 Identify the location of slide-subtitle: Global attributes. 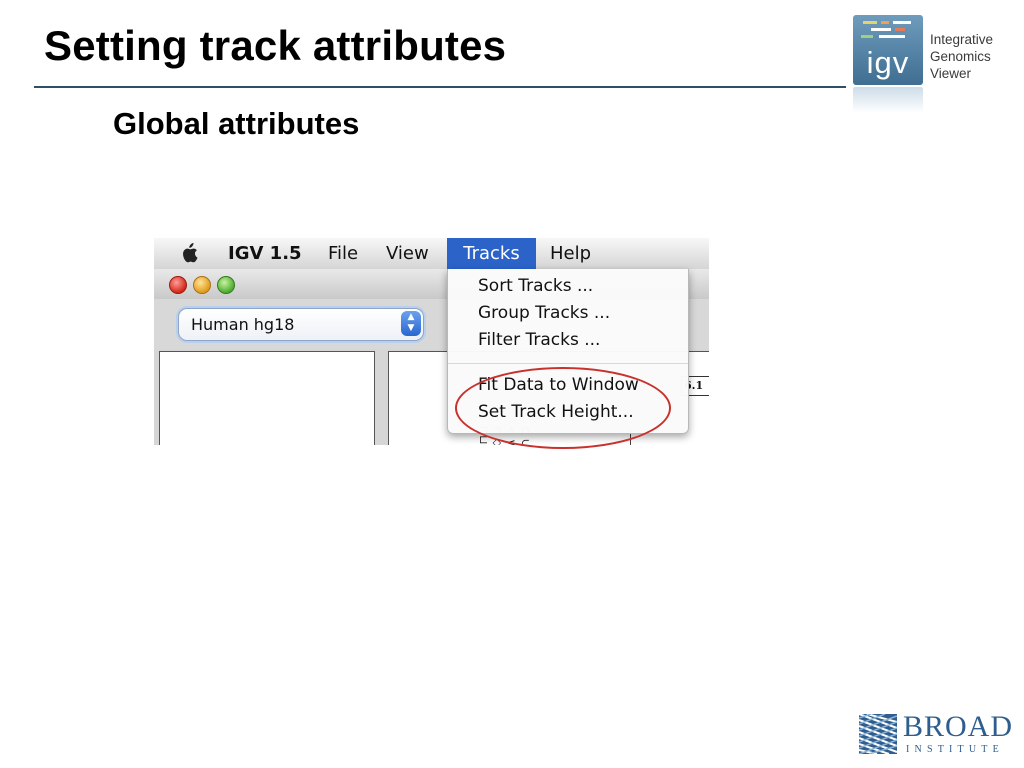
(236, 123).